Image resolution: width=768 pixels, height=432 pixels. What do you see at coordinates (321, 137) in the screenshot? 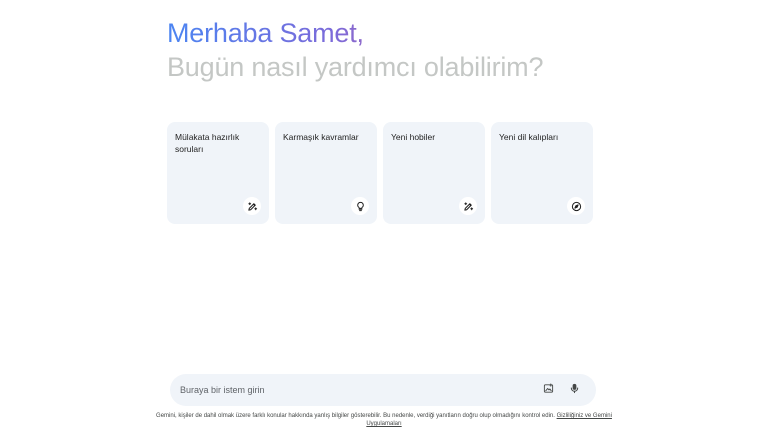
I see `card-label: Karmaşık kavramlar` at bounding box center [321, 137].